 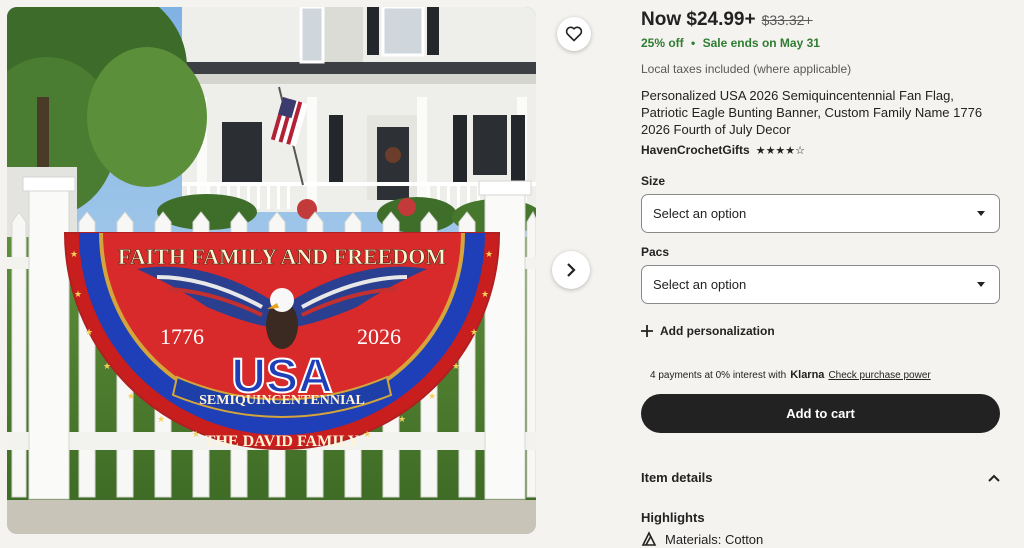 I want to click on item-details-toggle: Item details, so click(x=820, y=477).